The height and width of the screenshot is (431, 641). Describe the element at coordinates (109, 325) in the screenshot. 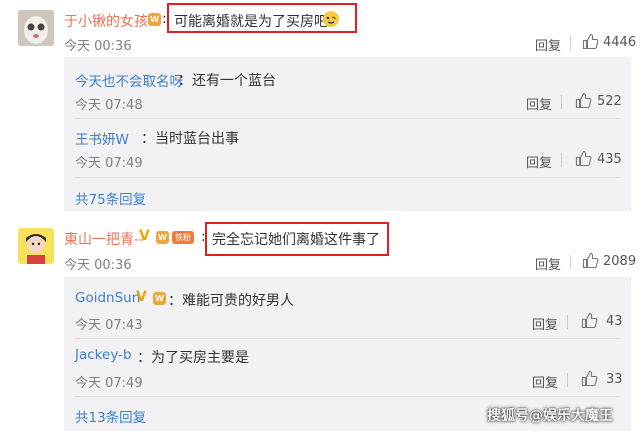

I see `reply-time: 今天 07:43` at that location.